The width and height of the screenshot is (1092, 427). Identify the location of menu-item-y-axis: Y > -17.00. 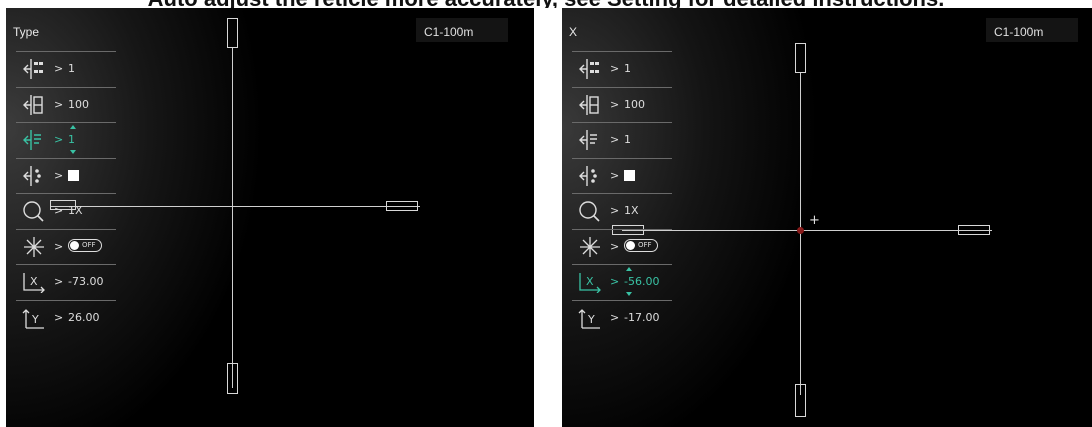
(622, 317).